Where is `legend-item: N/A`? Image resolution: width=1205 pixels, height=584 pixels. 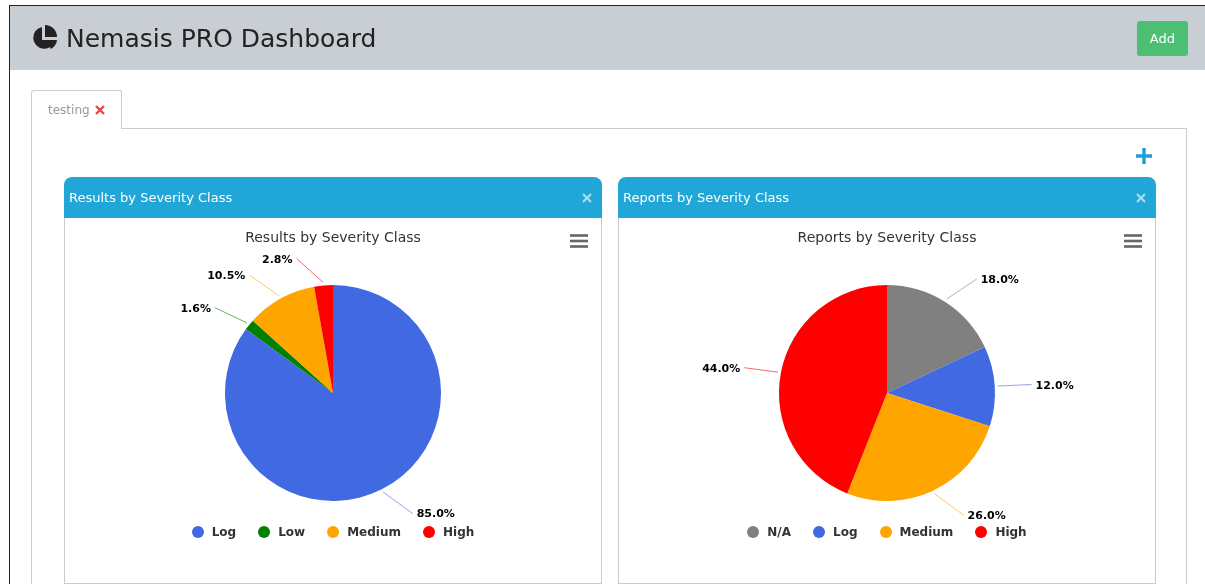 legend-item: N/A is located at coordinates (769, 532).